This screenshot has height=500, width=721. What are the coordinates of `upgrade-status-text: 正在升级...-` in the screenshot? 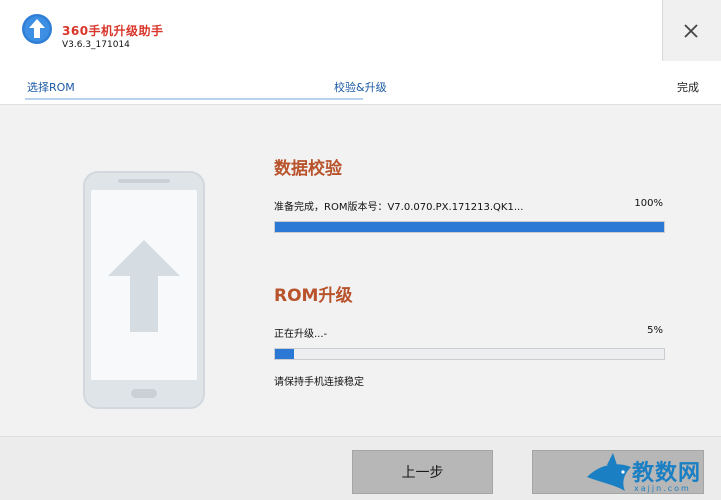 It's located at (301, 334).